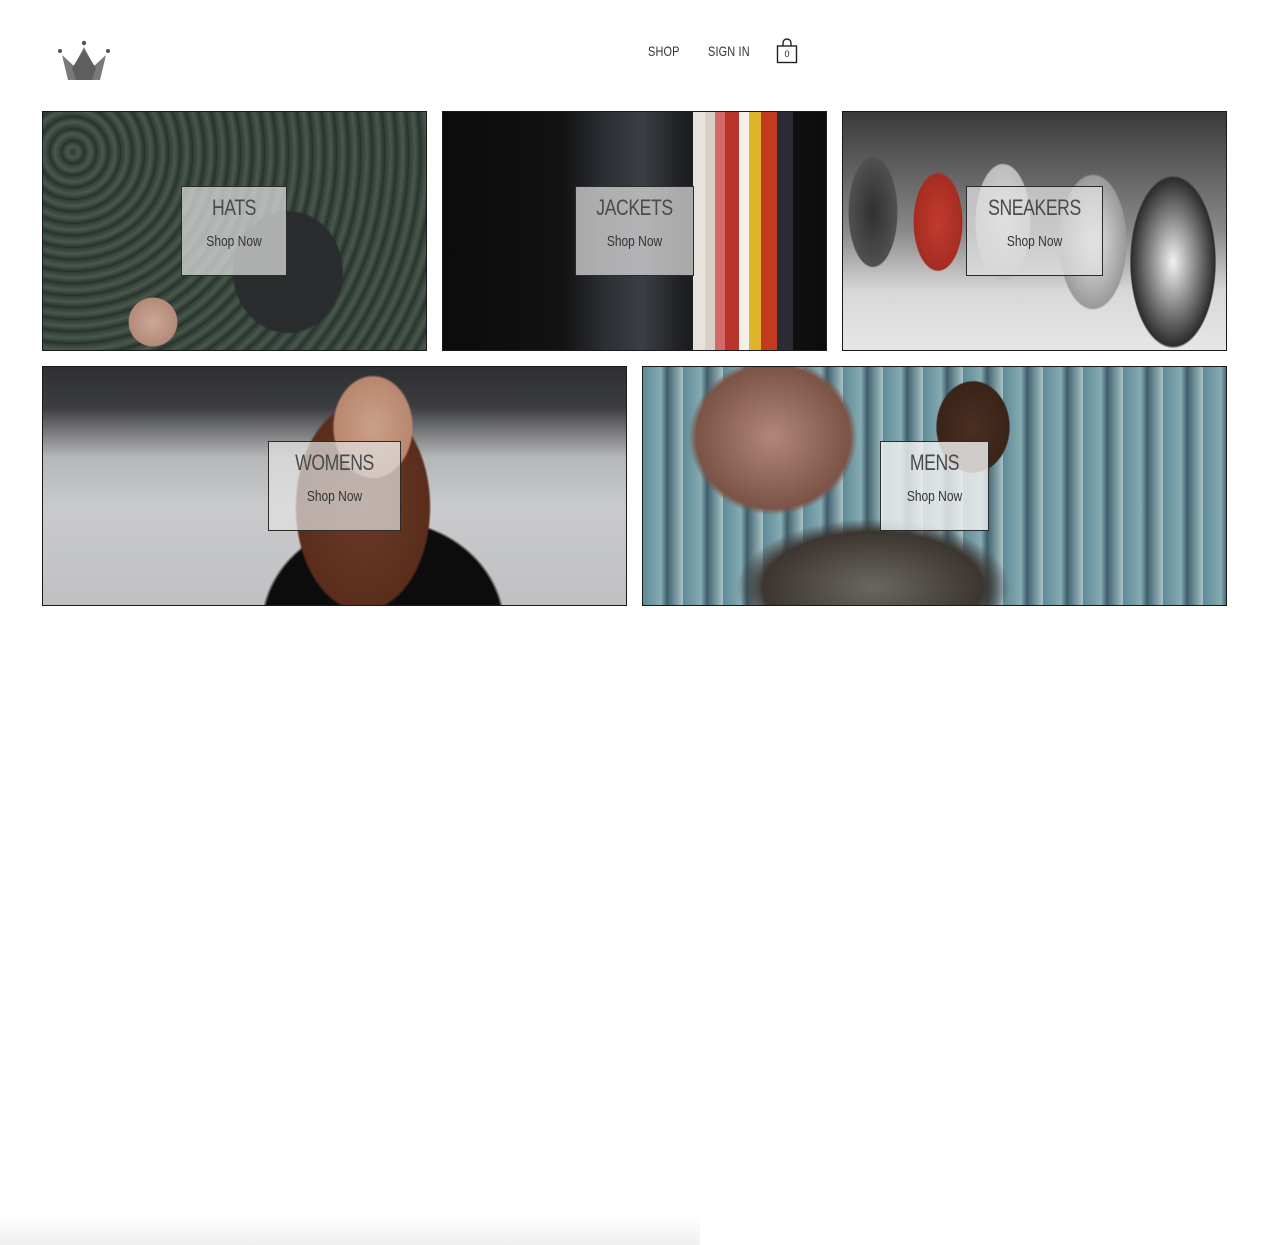  I want to click on category-shop-now-mens: Shop Now, so click(935, 496).